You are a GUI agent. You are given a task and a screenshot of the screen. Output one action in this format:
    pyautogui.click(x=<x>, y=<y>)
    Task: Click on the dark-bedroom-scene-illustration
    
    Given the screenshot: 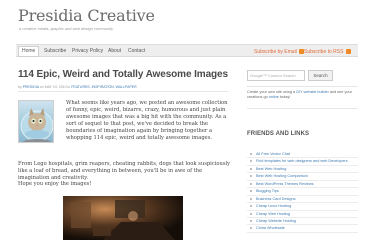 What is the action you would take?
    pyautogui.click(x=123, y=218)
    